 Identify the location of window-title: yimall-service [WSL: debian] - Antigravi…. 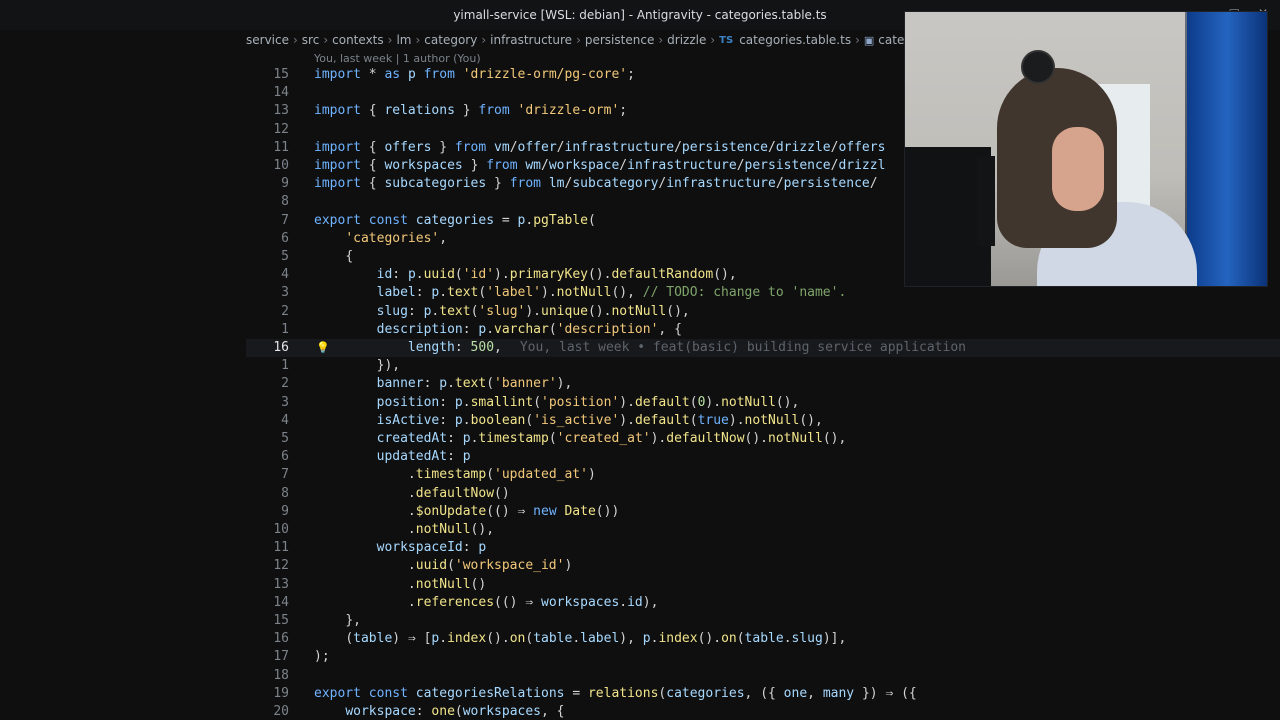
(640, 15).